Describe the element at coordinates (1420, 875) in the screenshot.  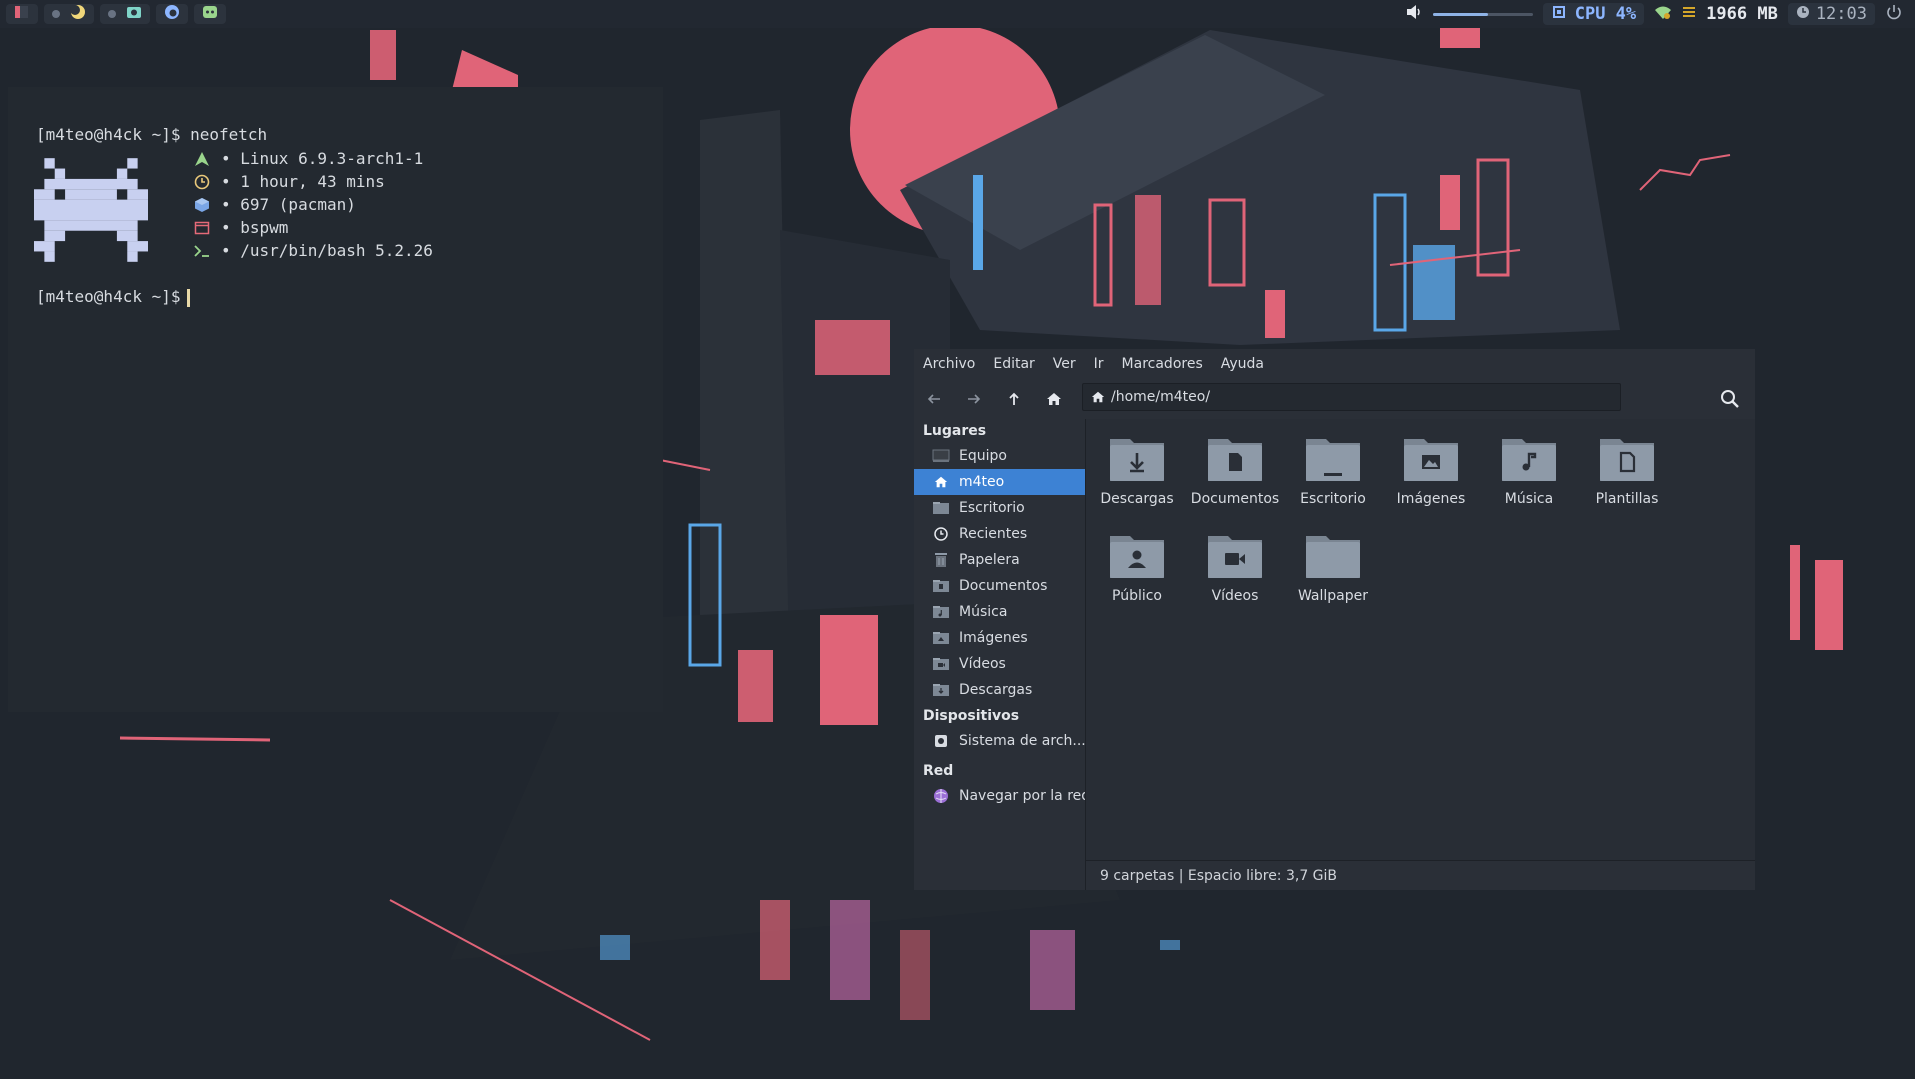
I see `status-bar: 9 carpetas | Espacio libre: 3,7 GiB` at that location.